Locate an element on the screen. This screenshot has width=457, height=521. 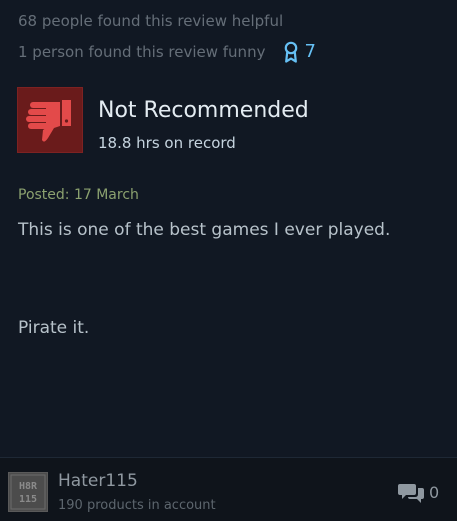
helpful-count-text: 68 people found this review helpful is located at coordinates (151, 21).